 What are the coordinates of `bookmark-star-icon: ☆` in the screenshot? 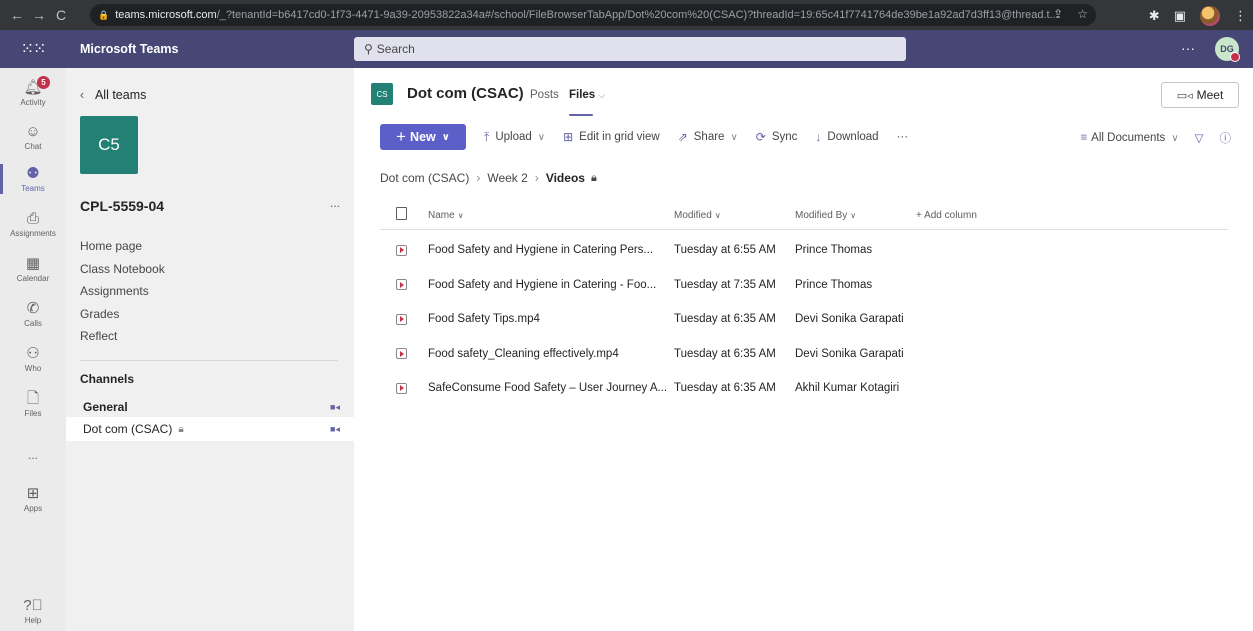 It's located at (1082, 14).